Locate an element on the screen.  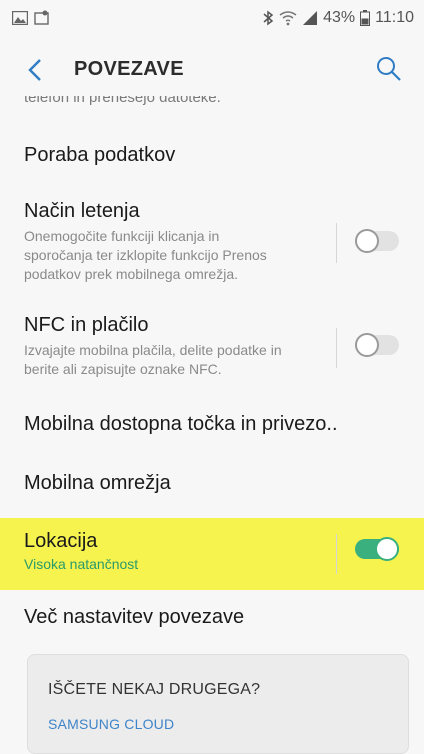
status-bar: 43% 11:10 is located at coordinates (212, 19).